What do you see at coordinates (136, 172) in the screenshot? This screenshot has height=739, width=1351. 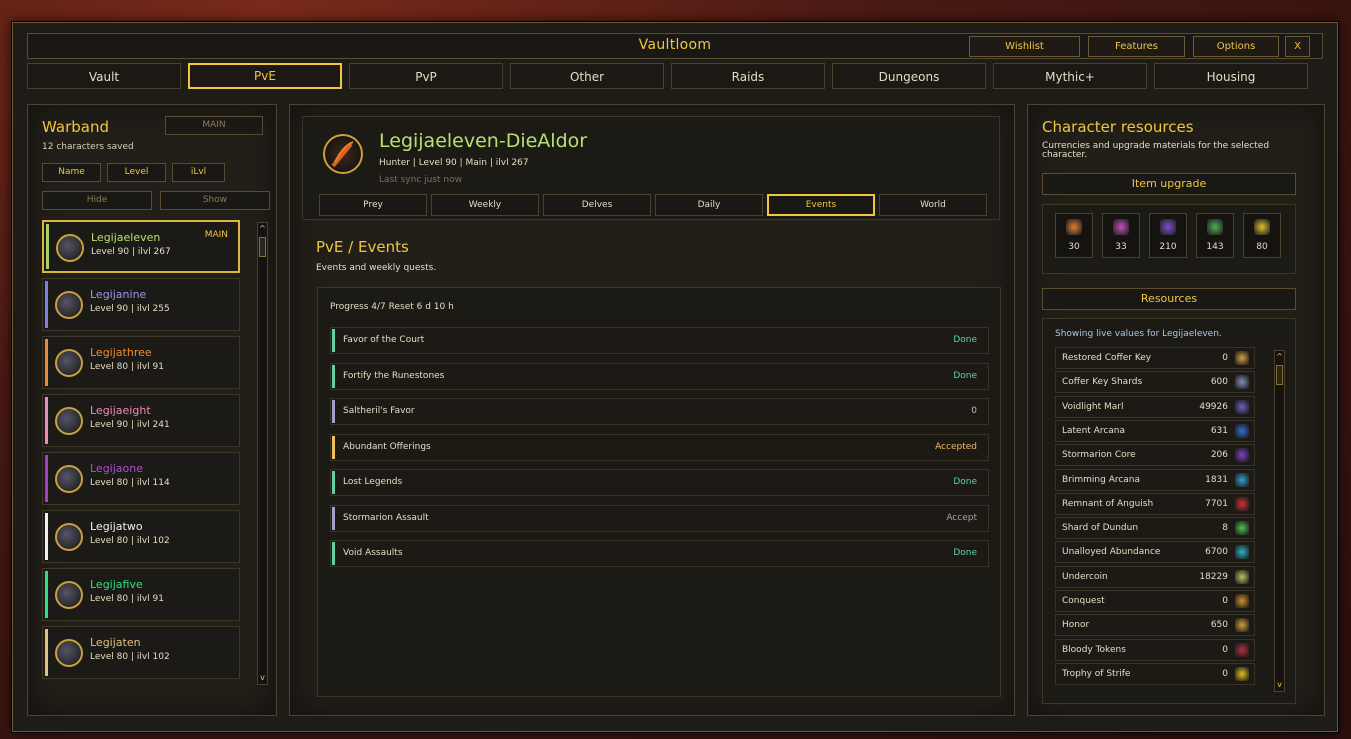 I see `sort-level-button: Level` at bounding box center [136, 172].